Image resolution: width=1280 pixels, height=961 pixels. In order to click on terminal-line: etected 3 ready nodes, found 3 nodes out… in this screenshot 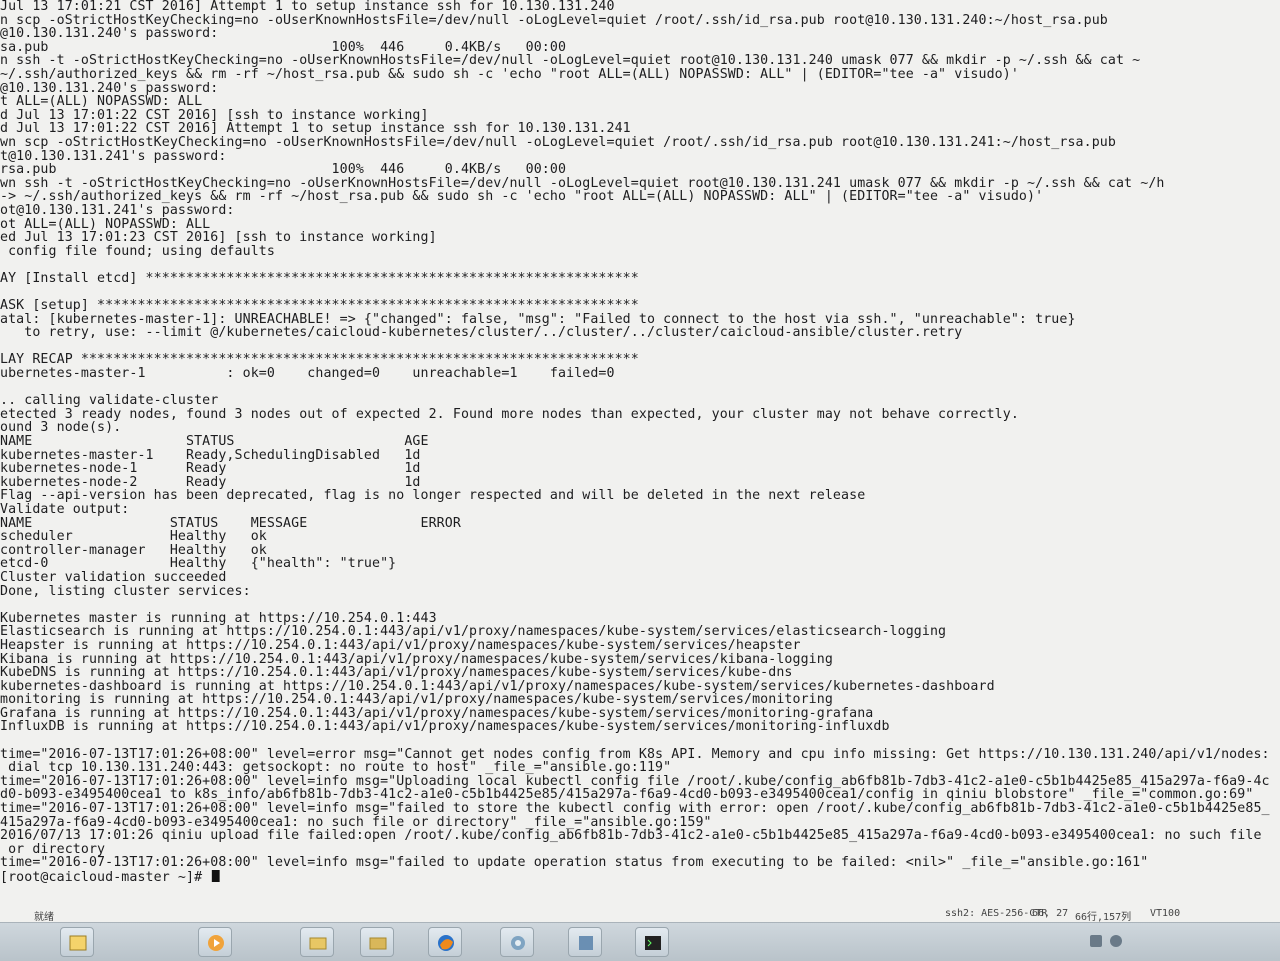, I will do `click(509, 413)`.